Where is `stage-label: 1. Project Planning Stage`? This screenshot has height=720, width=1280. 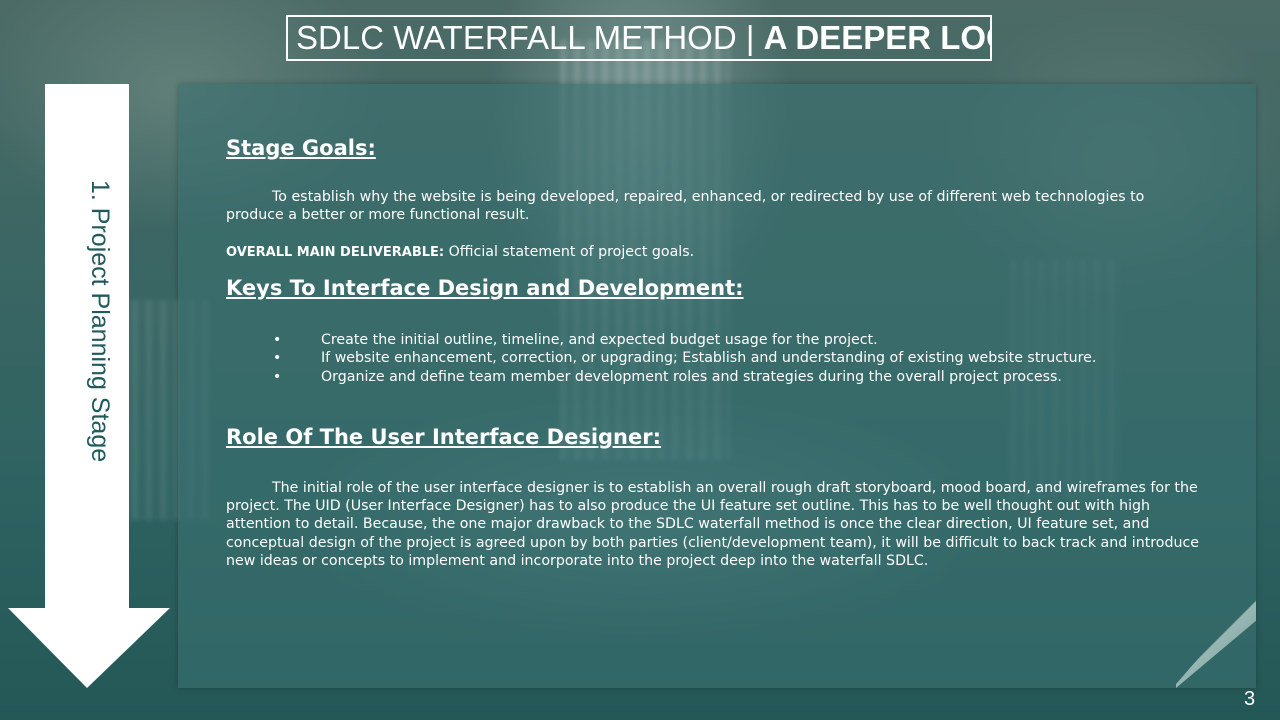 stage-label: 1. Project Planning Stage is located at coordinates (100, 321).